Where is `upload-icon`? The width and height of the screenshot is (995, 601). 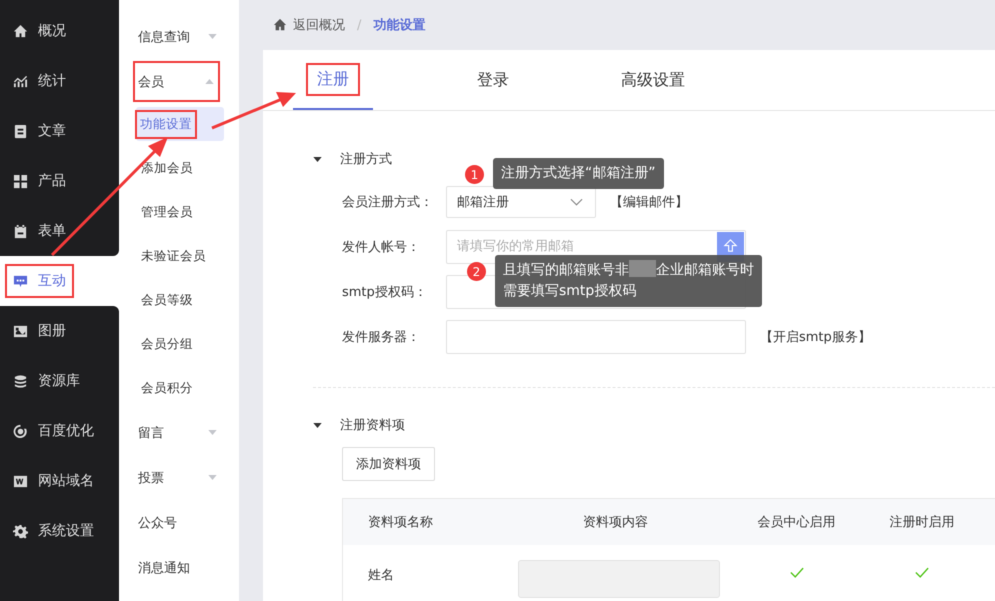 upload-icon is located at coordinates (730, 245).